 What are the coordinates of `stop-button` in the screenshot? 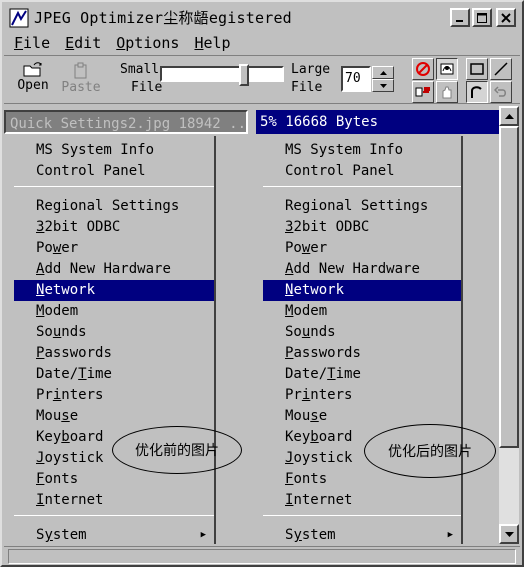 It's located at (423, 69).